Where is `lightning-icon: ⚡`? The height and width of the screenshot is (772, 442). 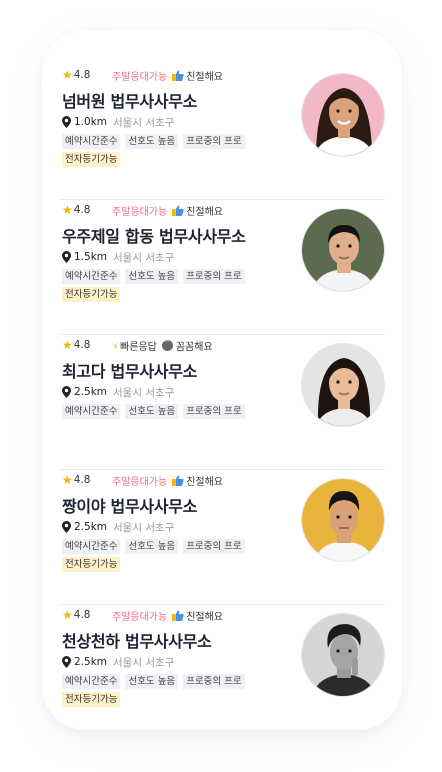 lightning-icon: ⚡ is located at coordinates (116, 347).